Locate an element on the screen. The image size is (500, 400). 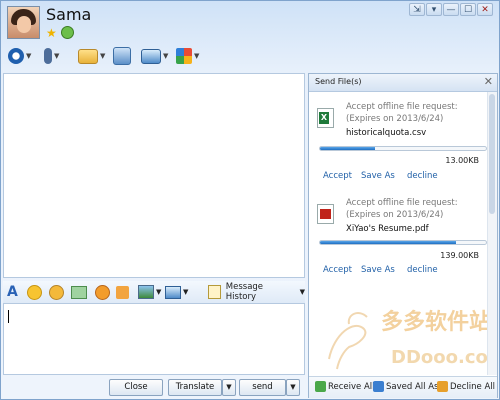
star-icon: ★ is located at coordinates (51, 33).